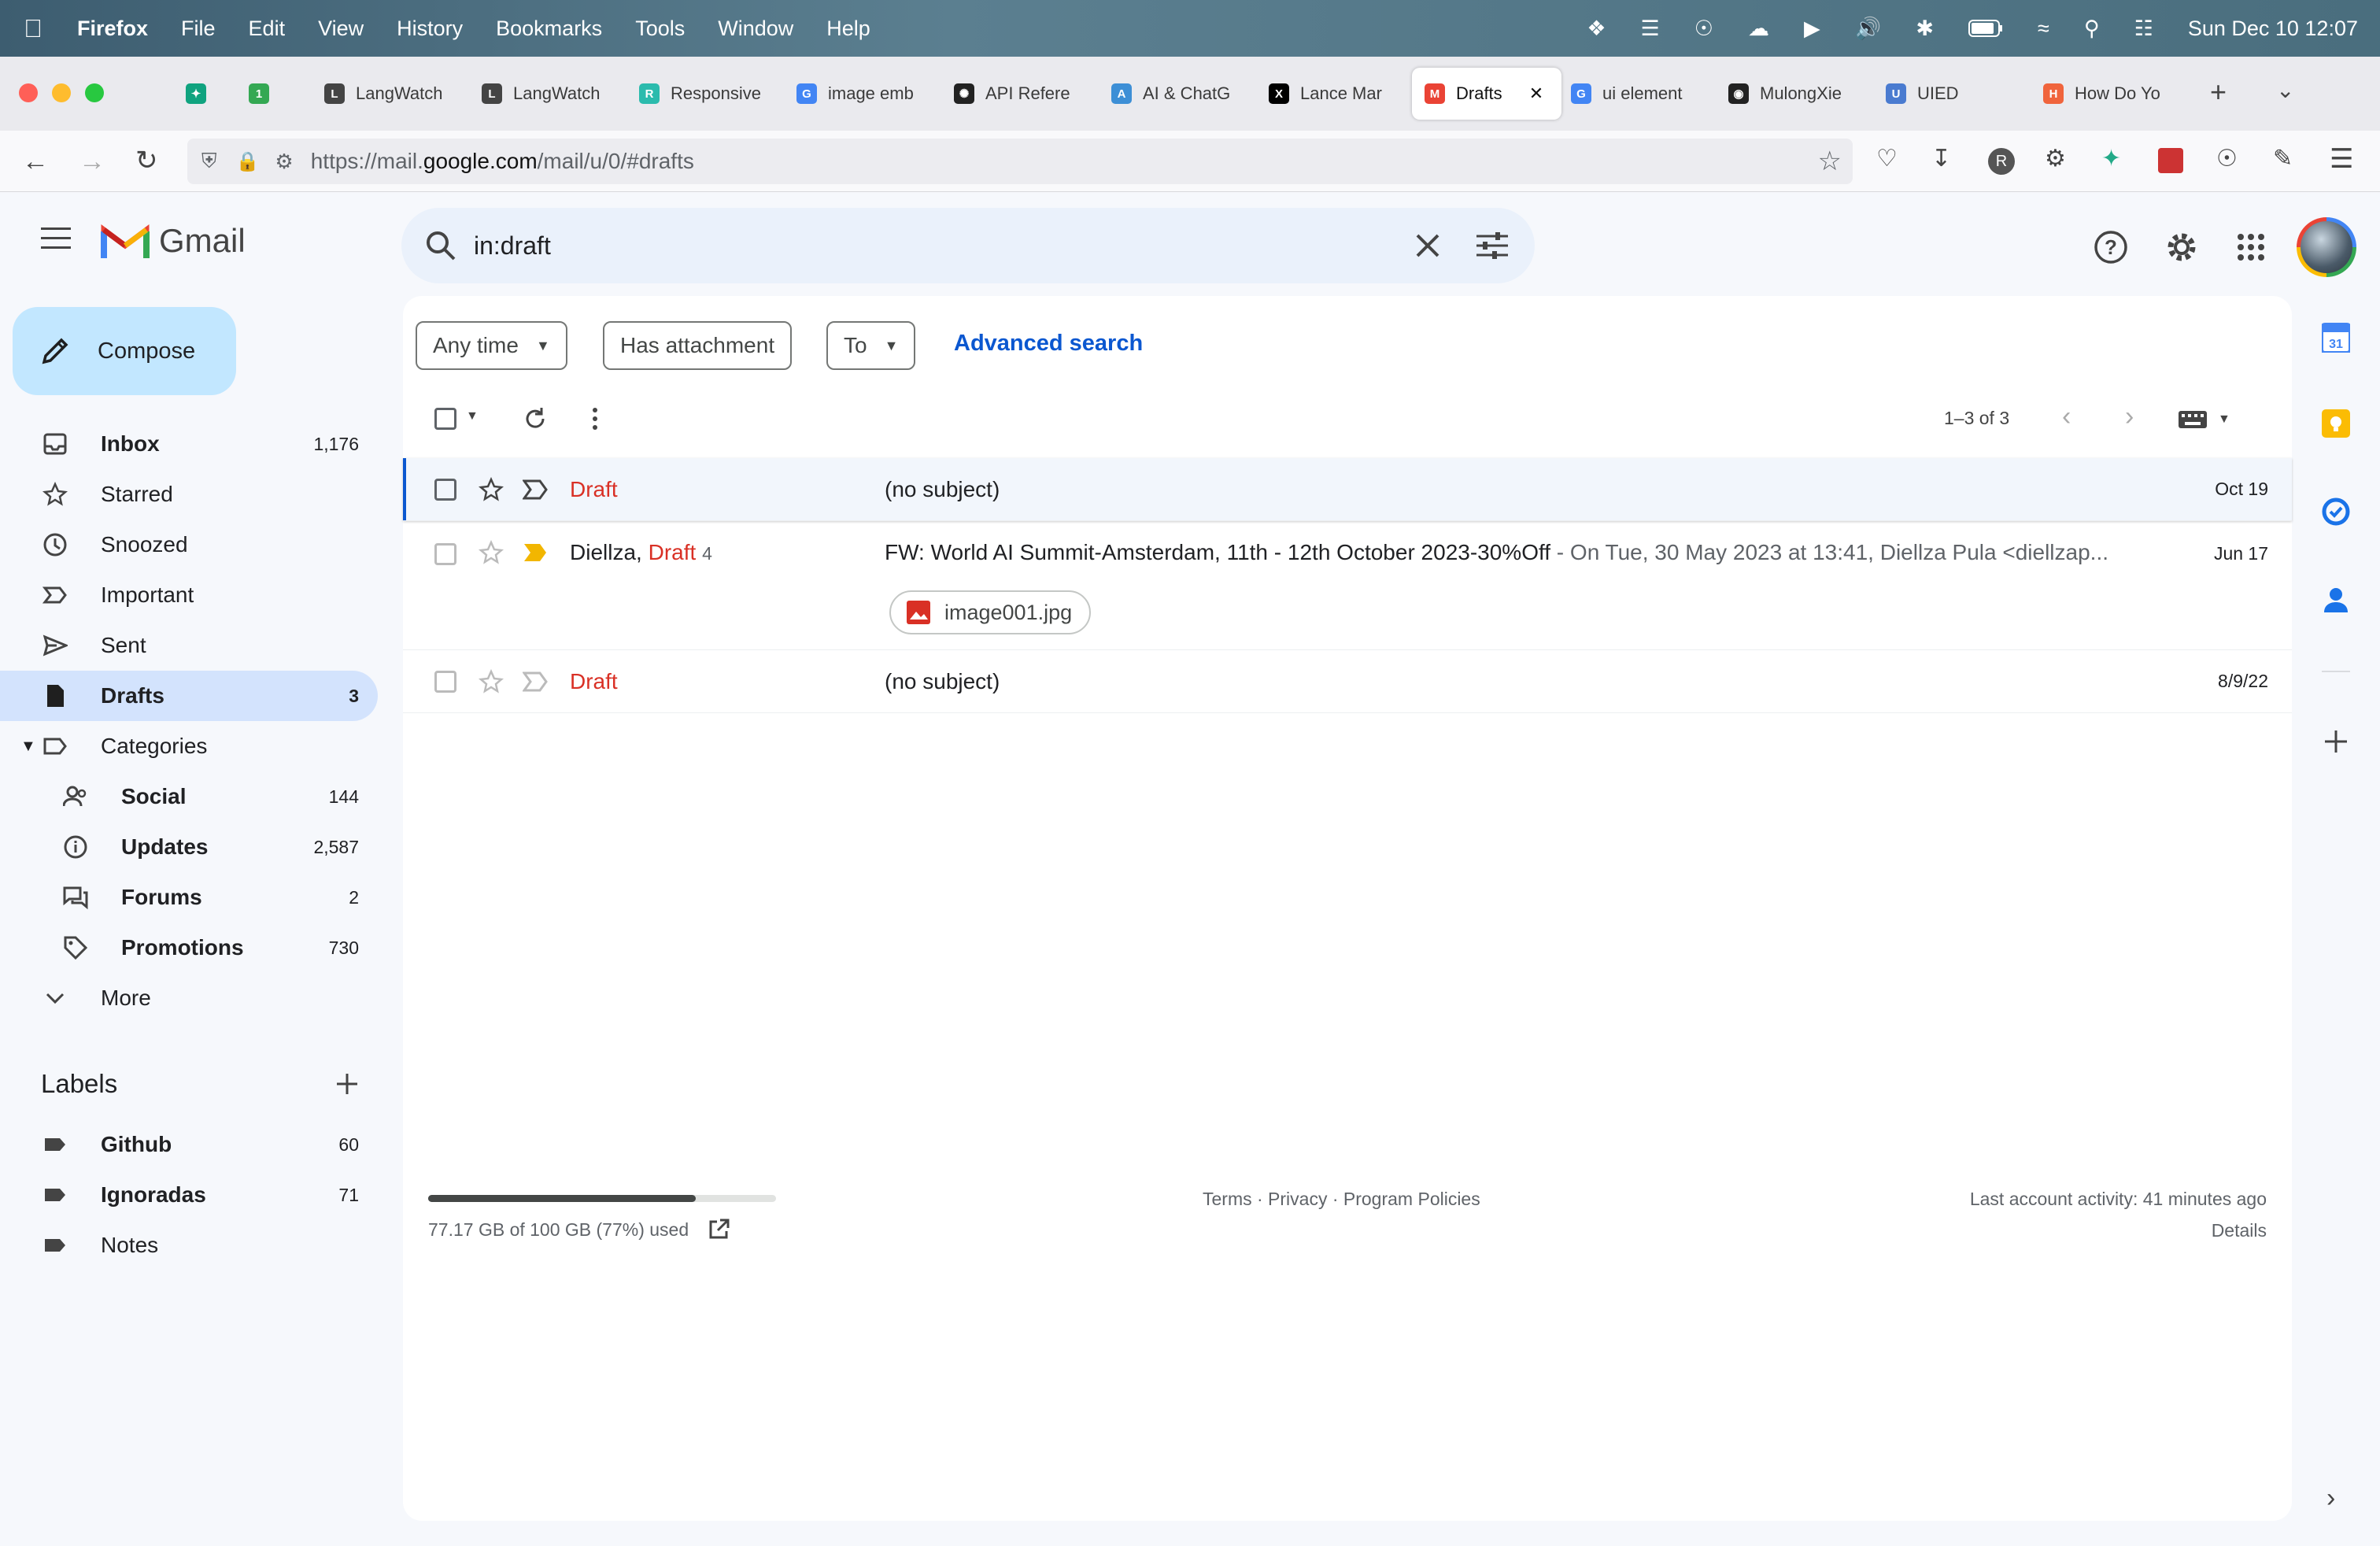 Image resolution: width=2380 pixels, height=1546 pixels. I want to click on forward-arrow-icon: →, so click(92, 161).